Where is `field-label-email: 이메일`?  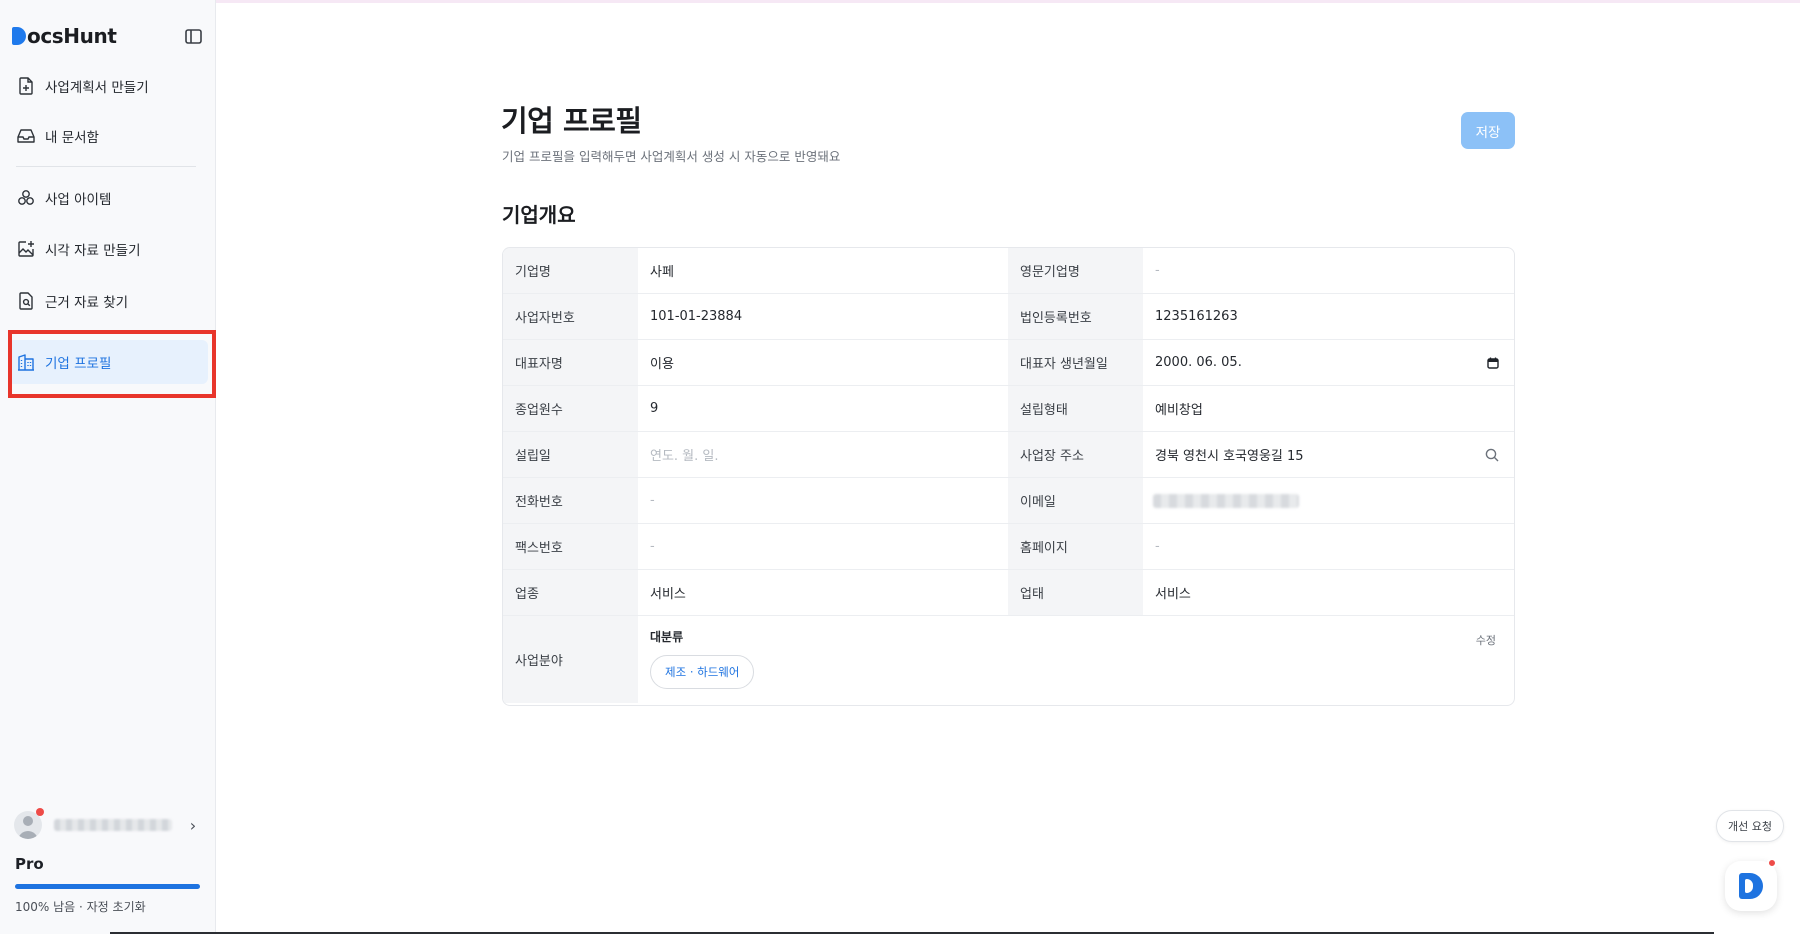 field-label-email: 이메일 is located at coordinates (1075, 500).